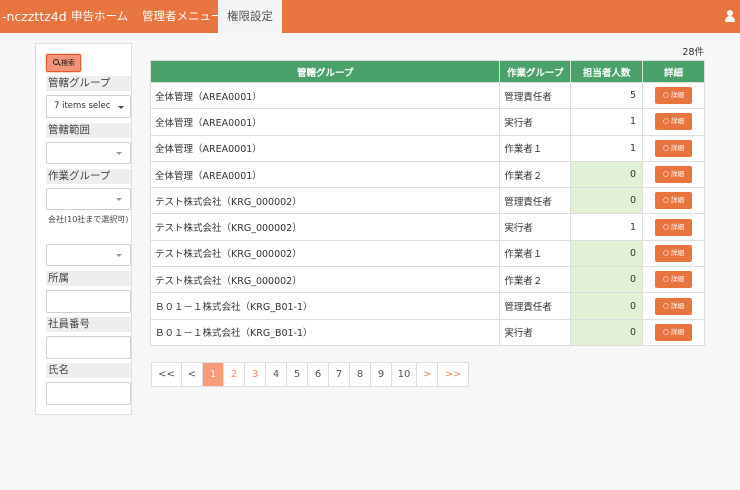 This screenshot has width=740, height=490. Describe the element at coordinates (88, 176) in the screenshot. I see `work-group-label: 作業グループ` at that location.